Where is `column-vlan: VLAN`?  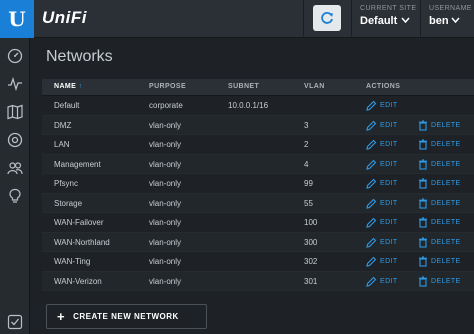
column-vlan: VLAN is located at coordinates (314, 86).